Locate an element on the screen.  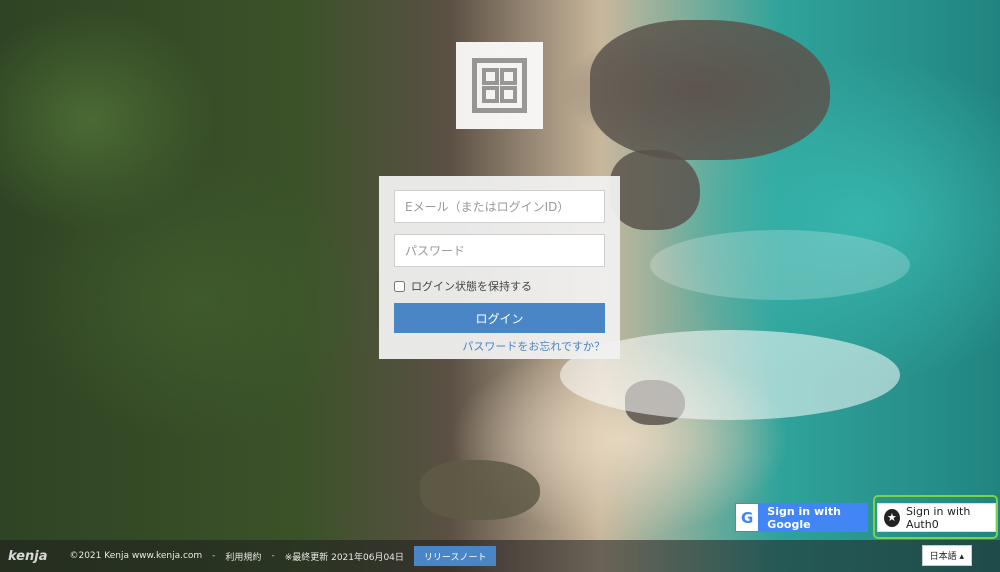
remember-me-label: ログイン状態を保持する is located at coordinates (471, 286).